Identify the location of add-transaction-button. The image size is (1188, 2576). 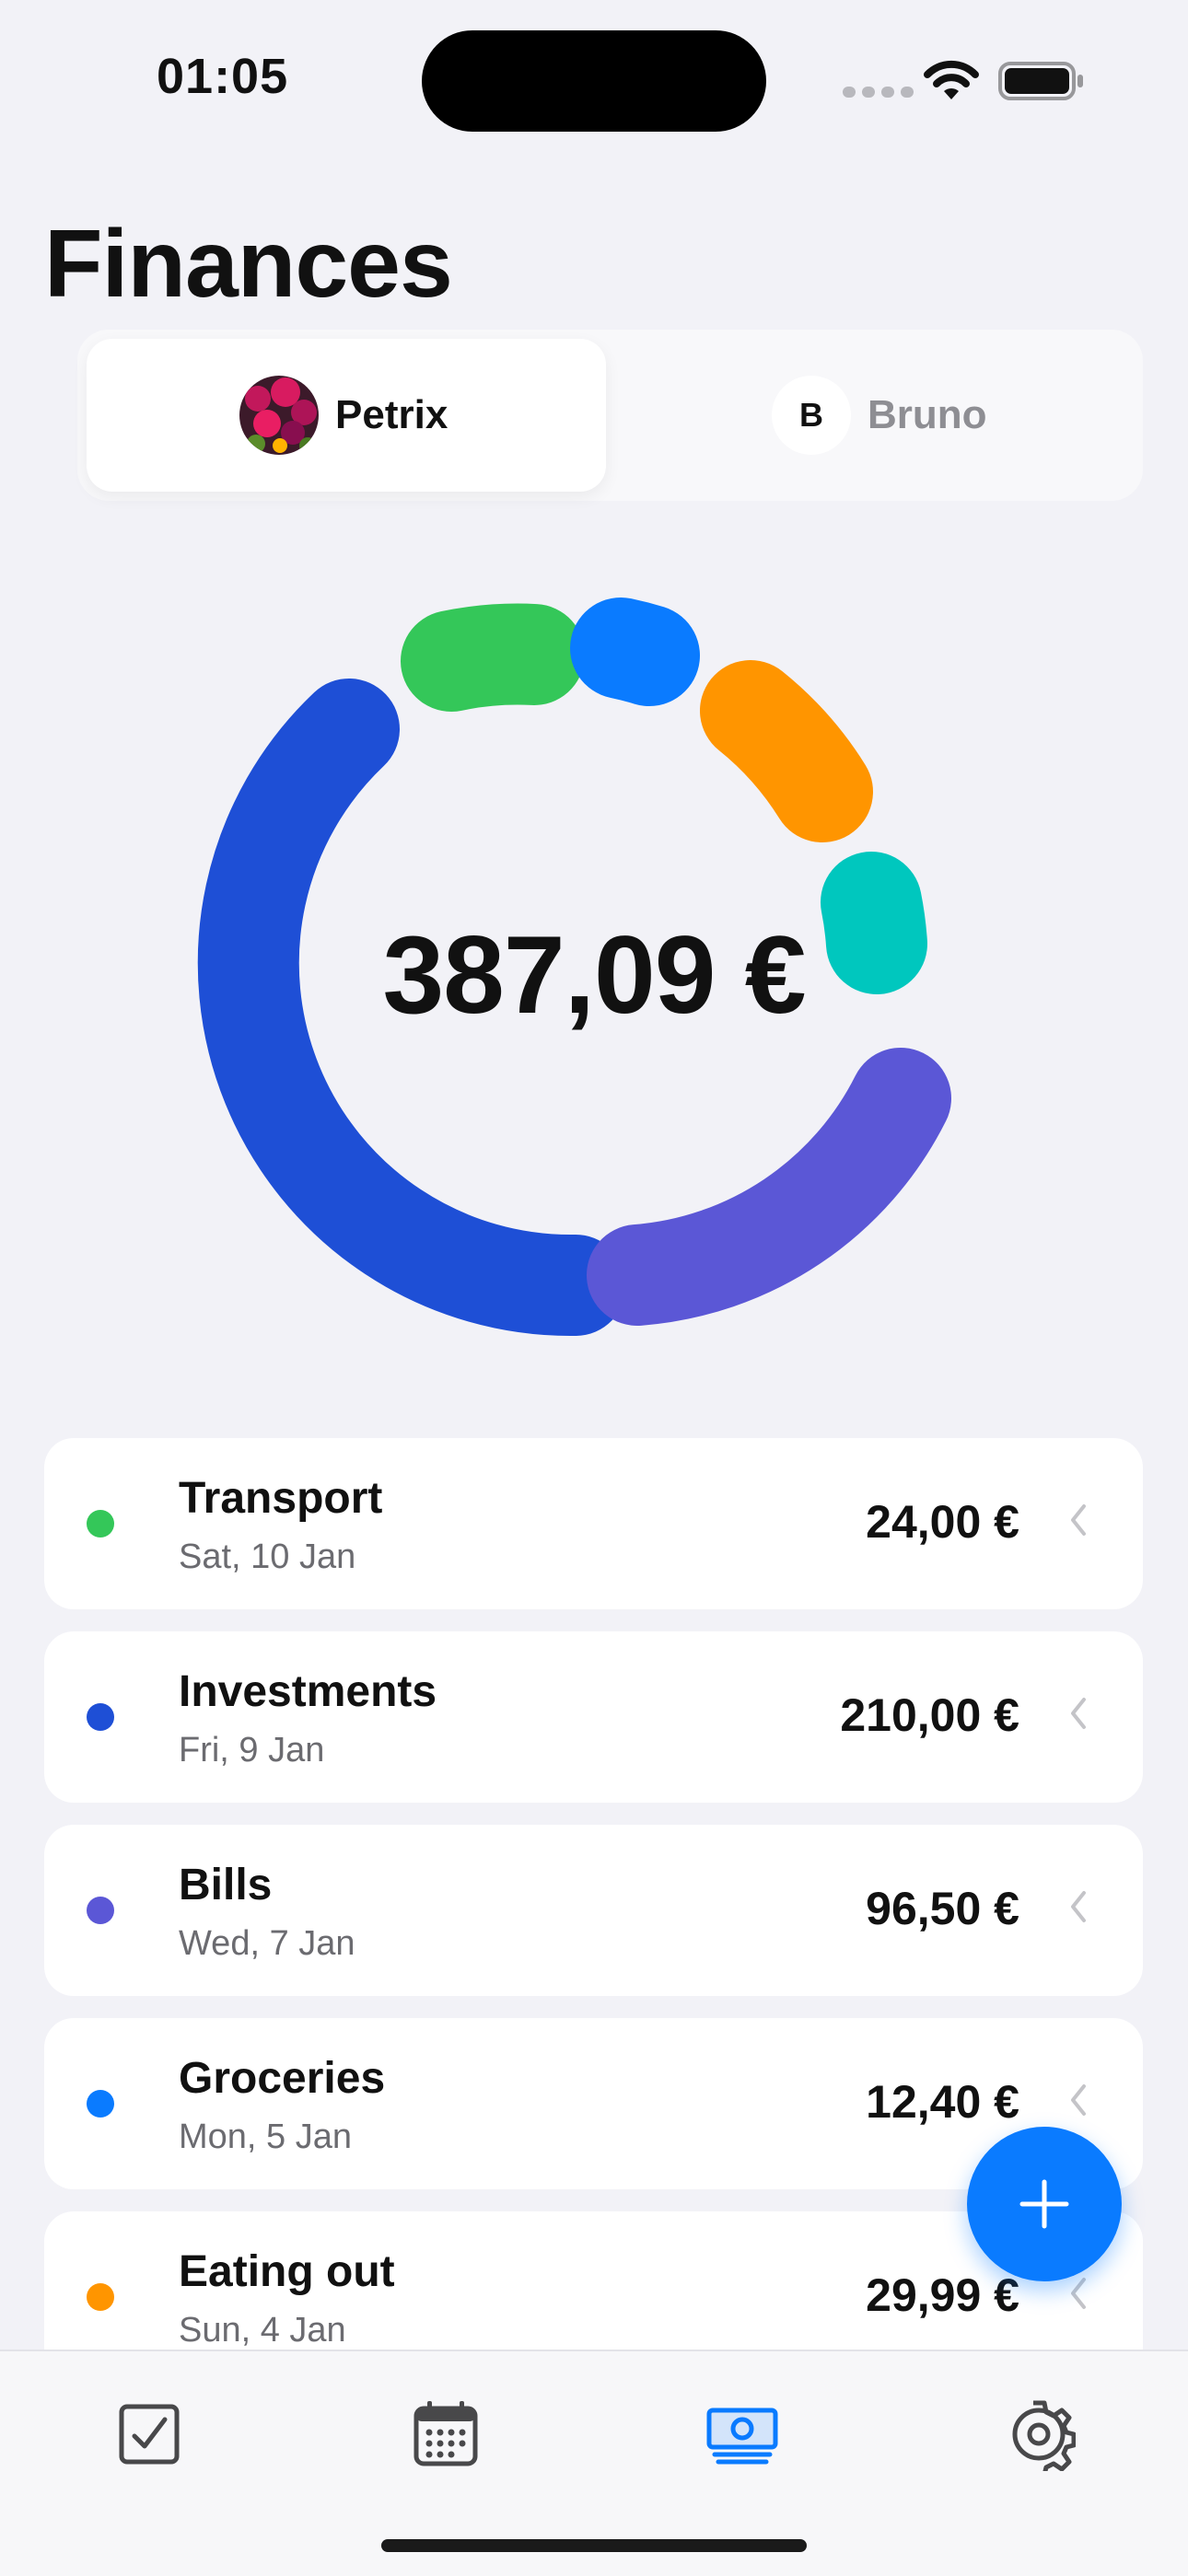
(1044, 2204).